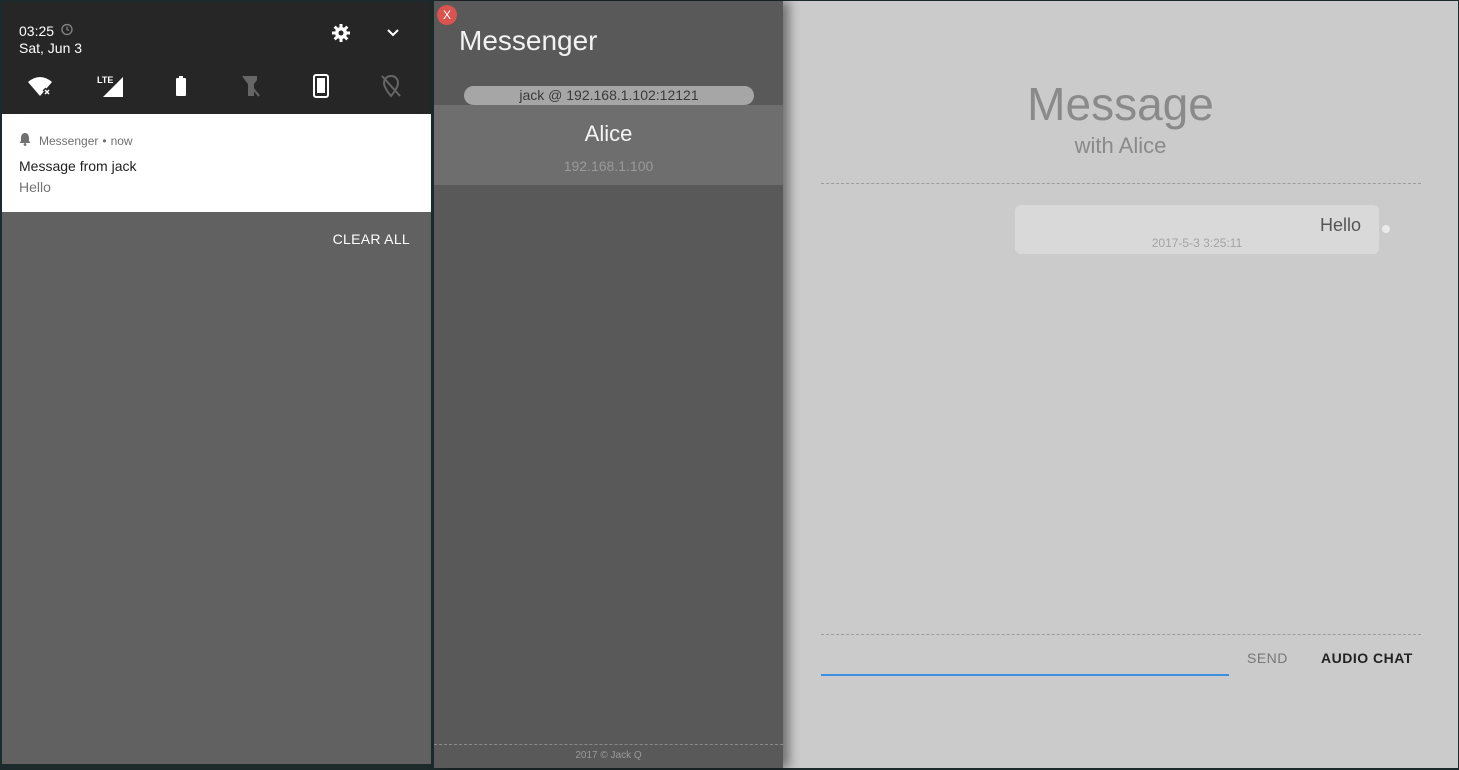 The height and width of the screenshot is (770, 1459). I want to click on battery-icon, so click(181, 86).